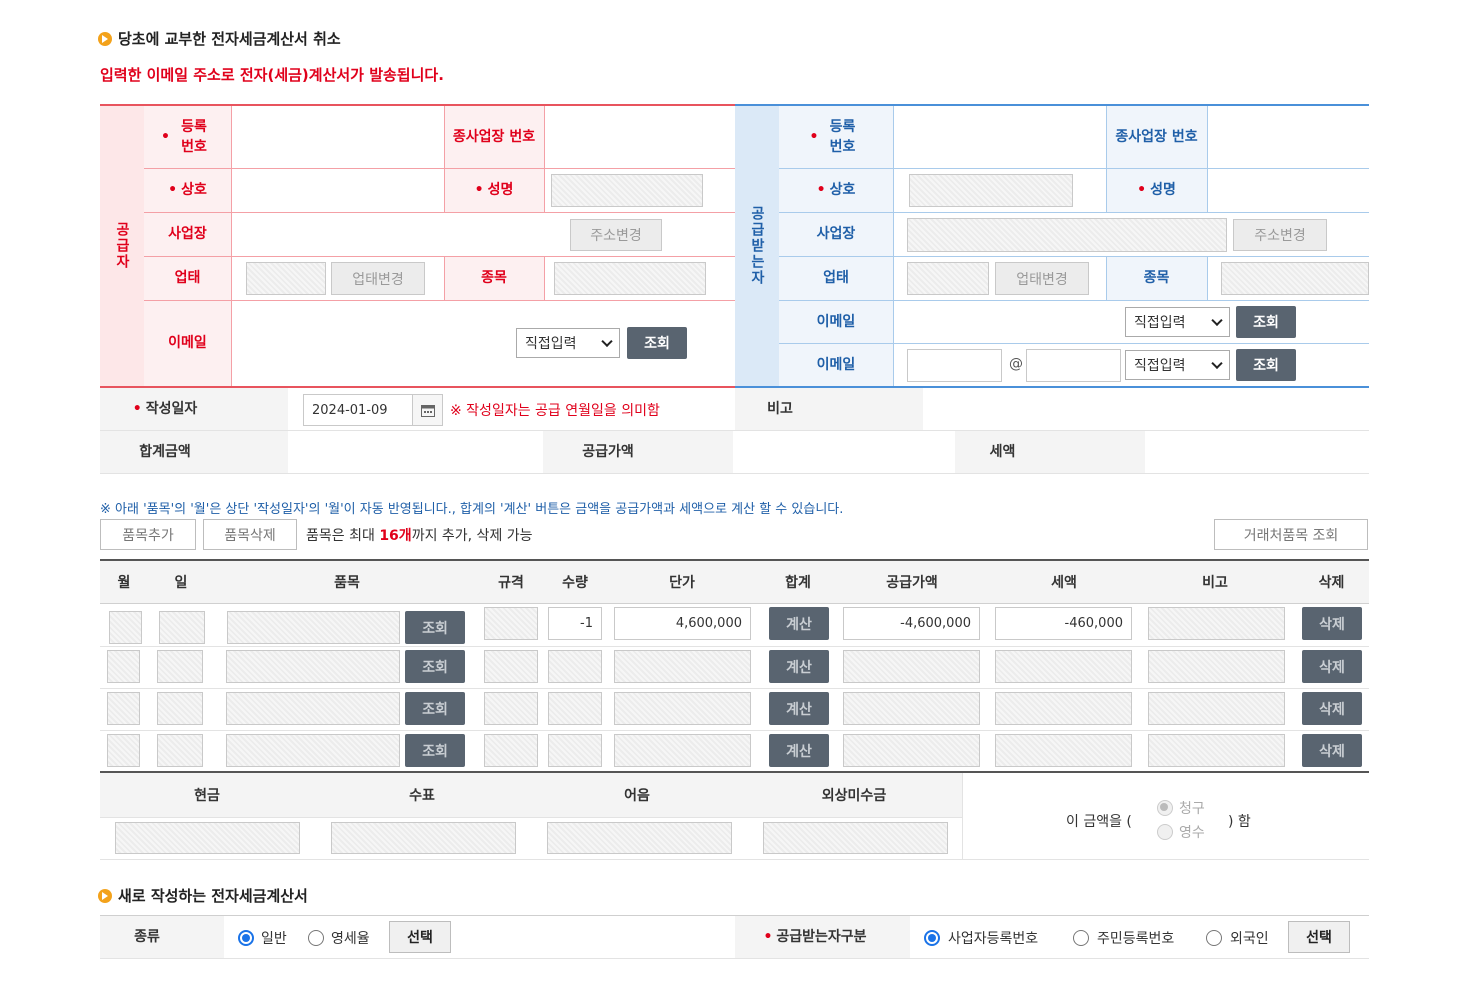 Image resolution: width=1484 pixels, height=983 pixels. I want to click on receiver-type-biz-radio, so click(932, 938).